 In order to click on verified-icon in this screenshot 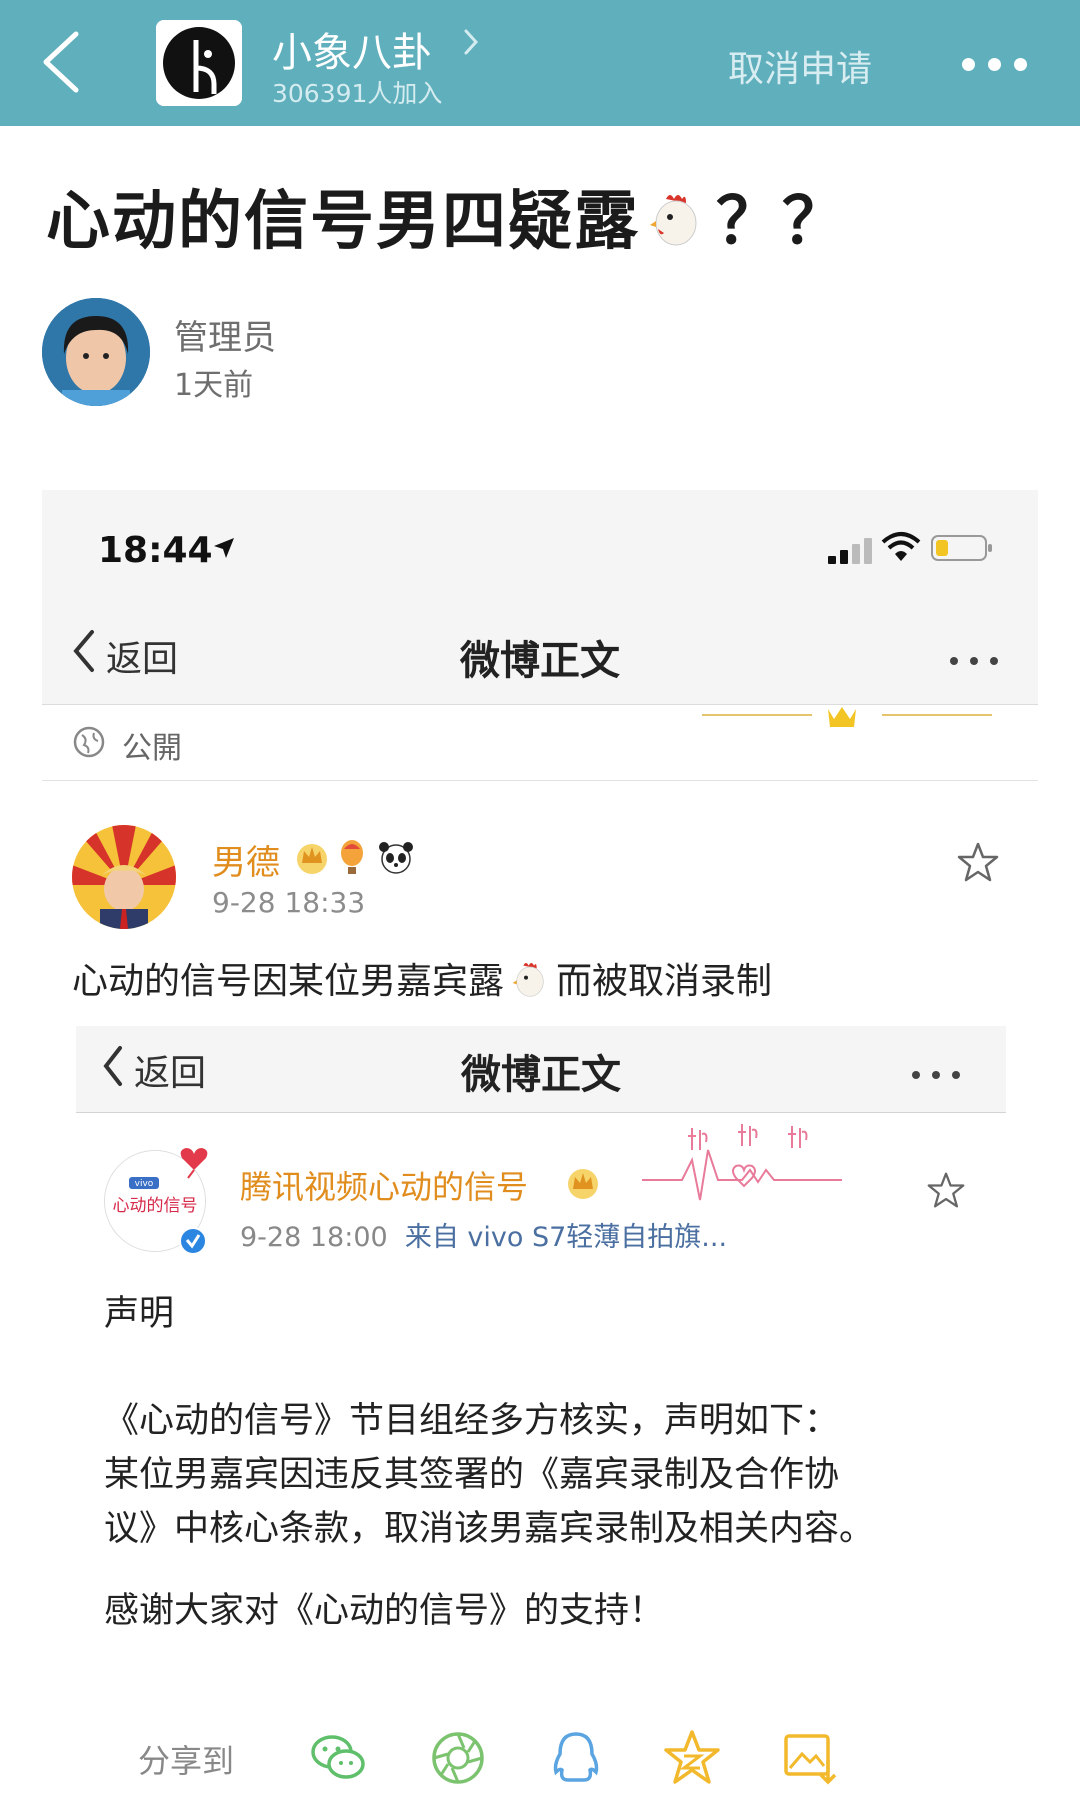, I will do `click(193, 1241)`.